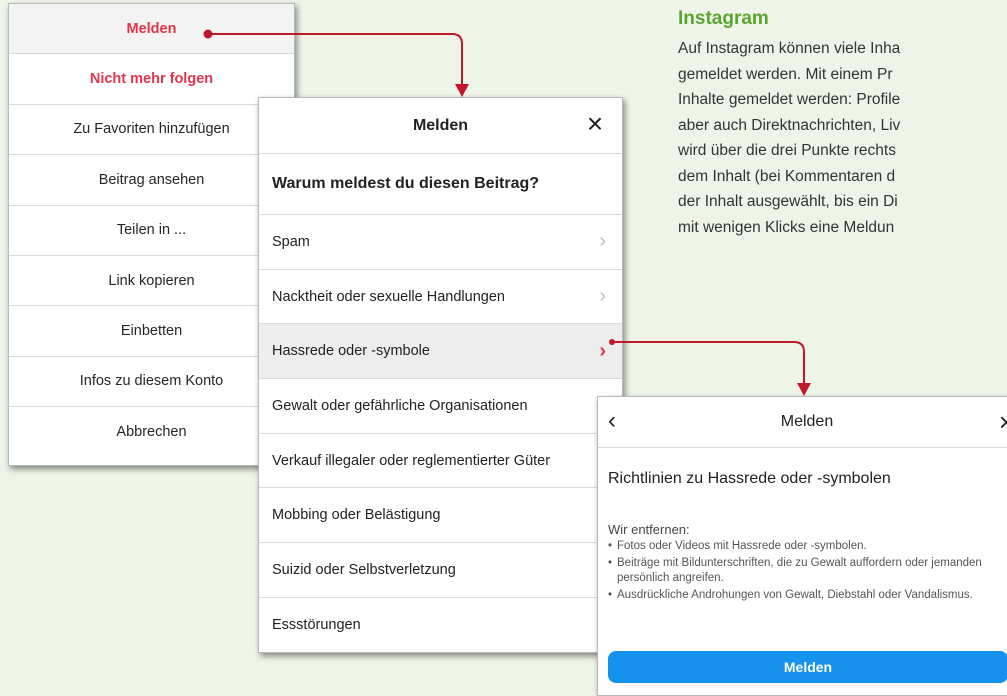 The image size is (1007, 696). What do you see at coordinates (151, 432) in the screenshot?
I see `menu-item-cancel: Abbrechen` at bounding box center [151, 432].